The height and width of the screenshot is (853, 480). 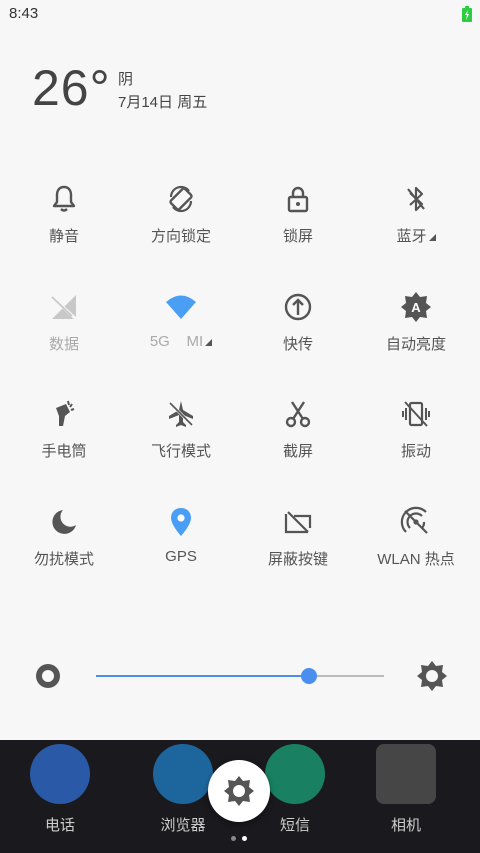 I want to click on brightness-high-icon, so click(x=432, y=676).